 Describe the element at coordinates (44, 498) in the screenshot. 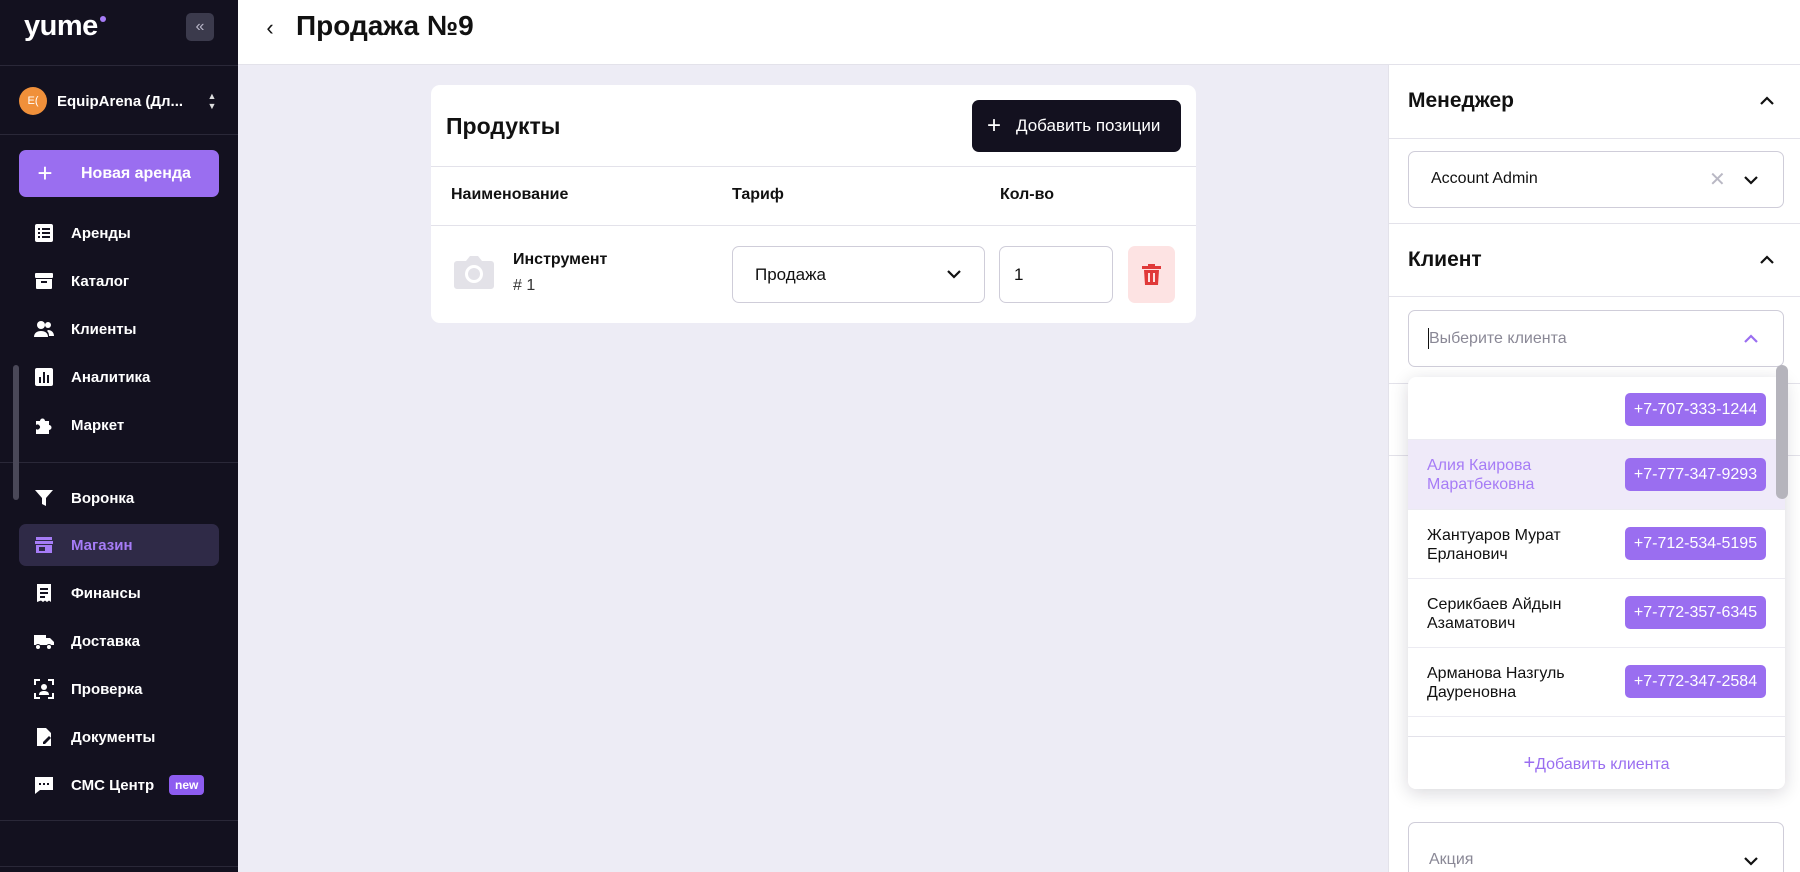

I see `filter-icon` at that location.